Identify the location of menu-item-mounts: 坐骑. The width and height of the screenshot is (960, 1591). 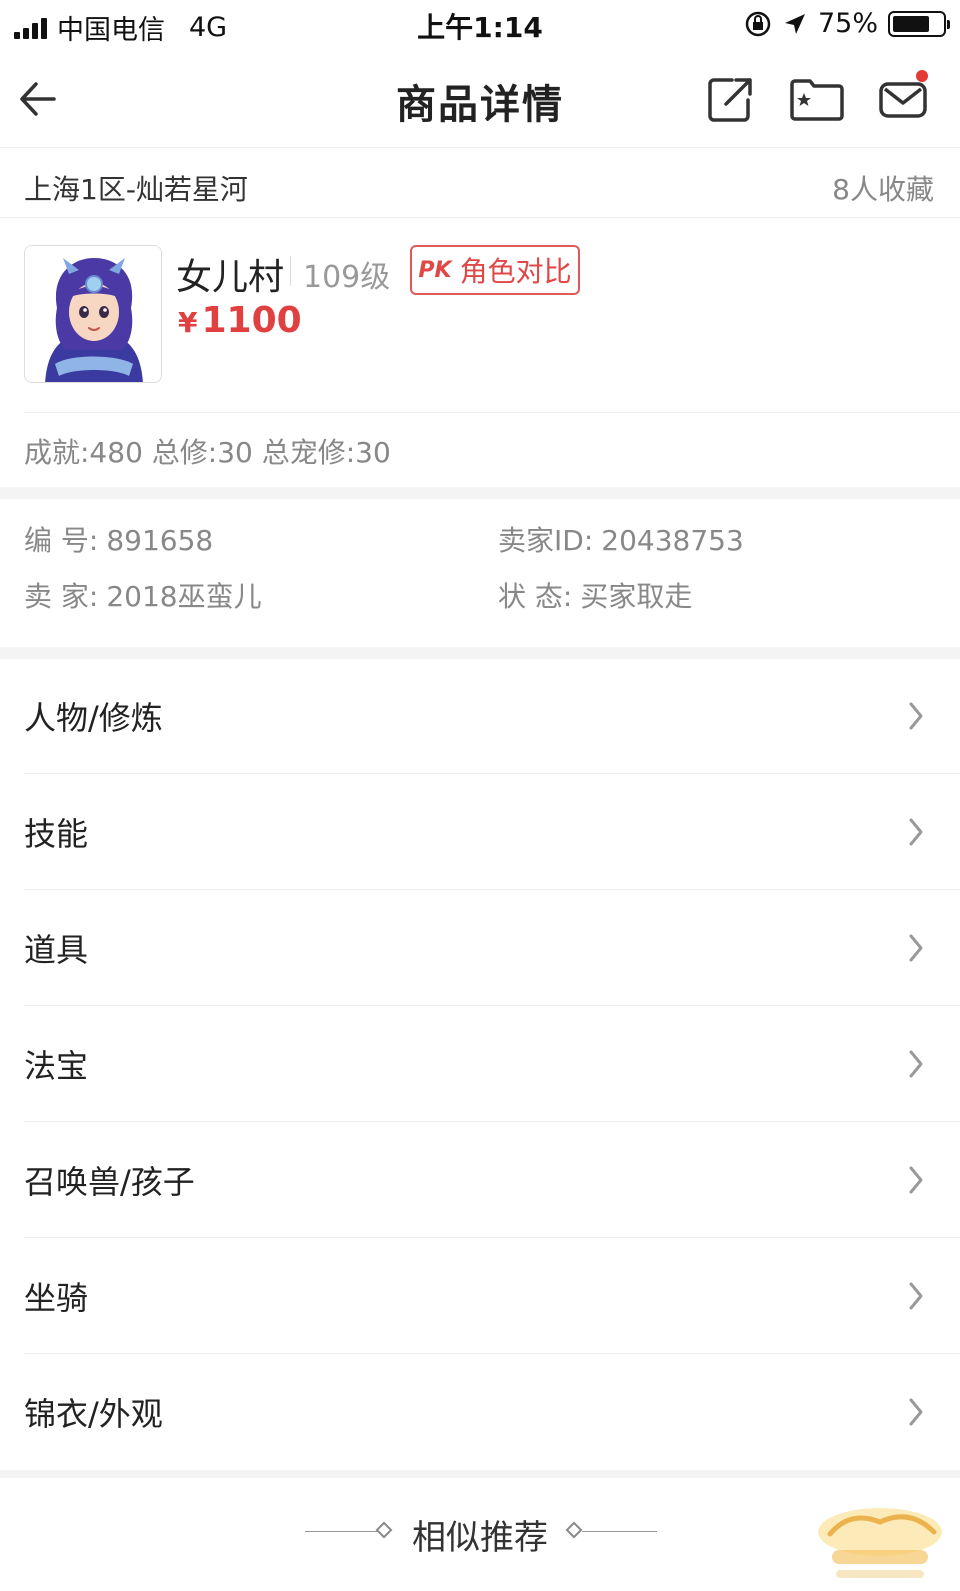
(480, 1296).